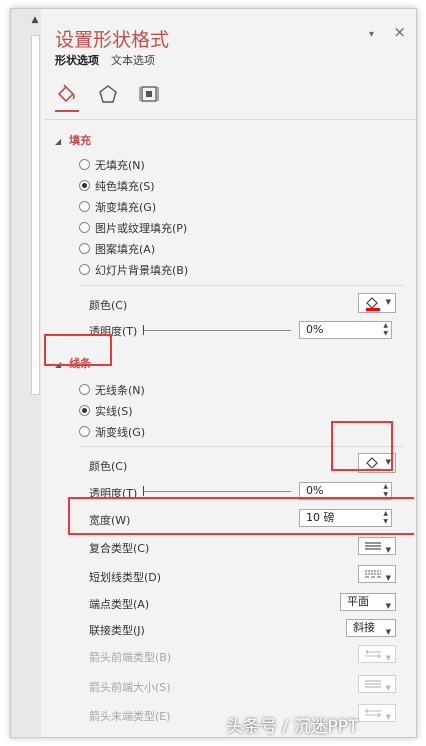 Image resolution: width=426 pixels, height=746 pixels. What do you see at coordinates (373, 304) in the screenshot?
I see `paint-bucket-icon` at bounding box center [373, 304].